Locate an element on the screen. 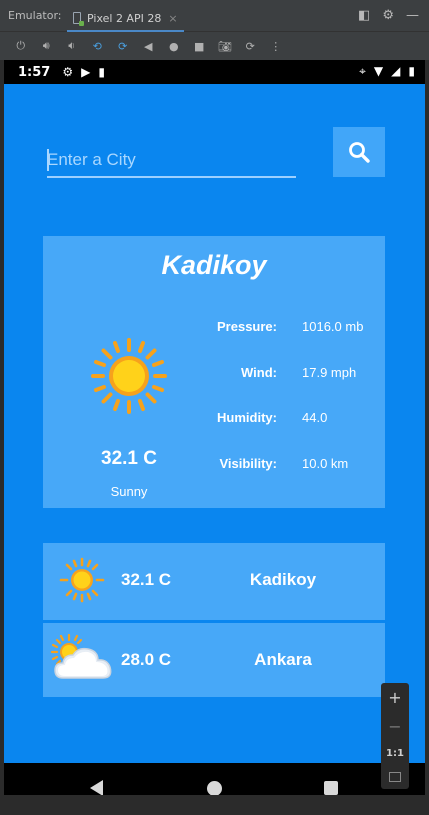  detail-value: 17.9 mph is located at coordinates (329, 372).